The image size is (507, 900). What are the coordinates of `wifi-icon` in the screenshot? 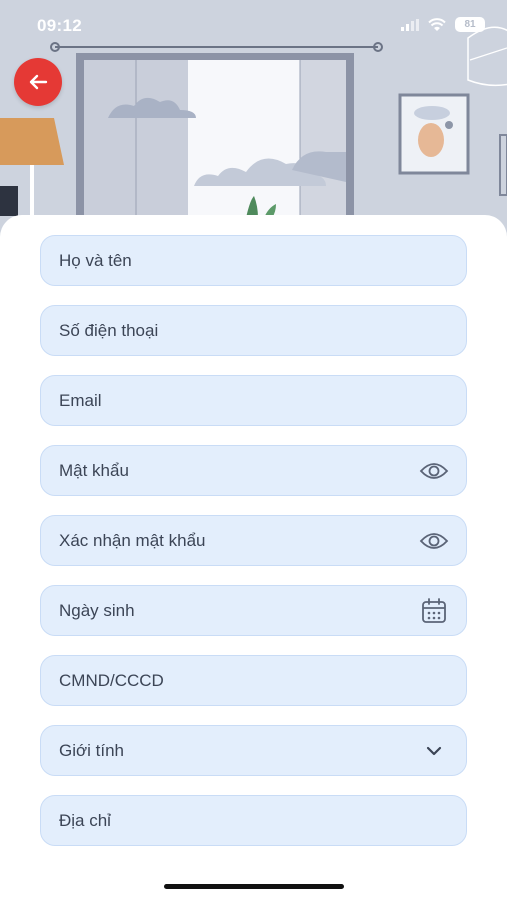 It's located at (437, 24).